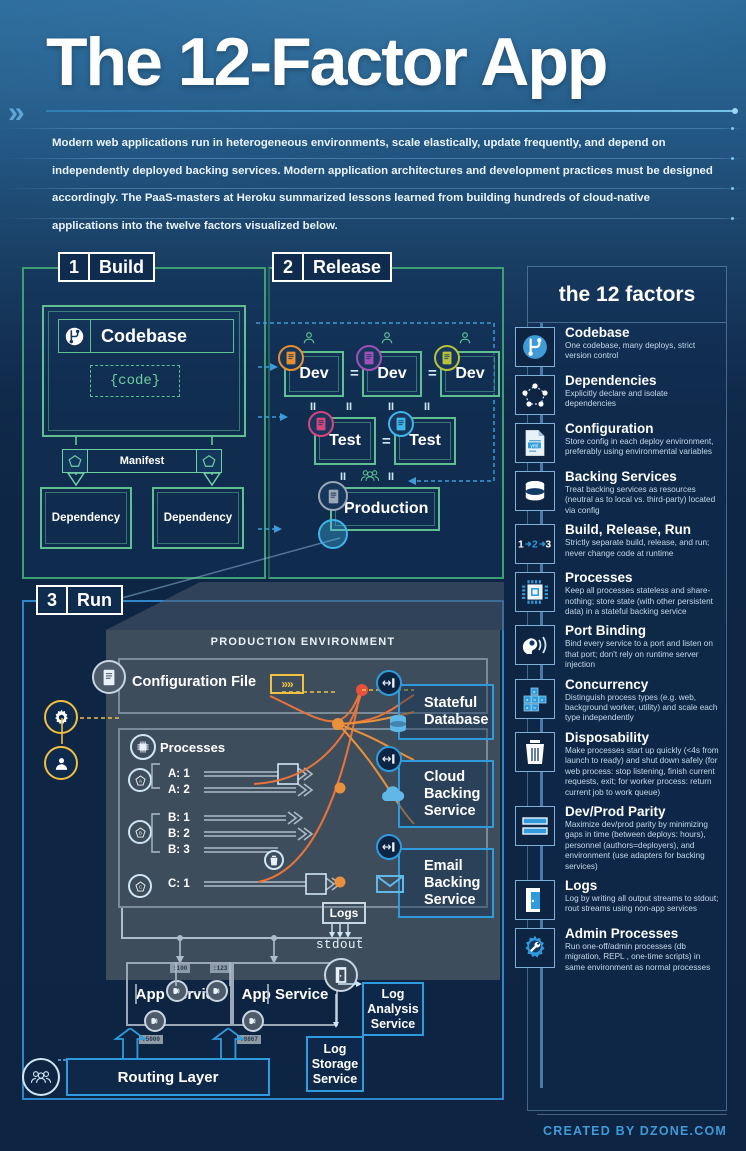 This screenshot has height=1151, width=746. Describe the element at coordinates (581, 885) in the screenshot. I see `factor-title: Logs` at that location.